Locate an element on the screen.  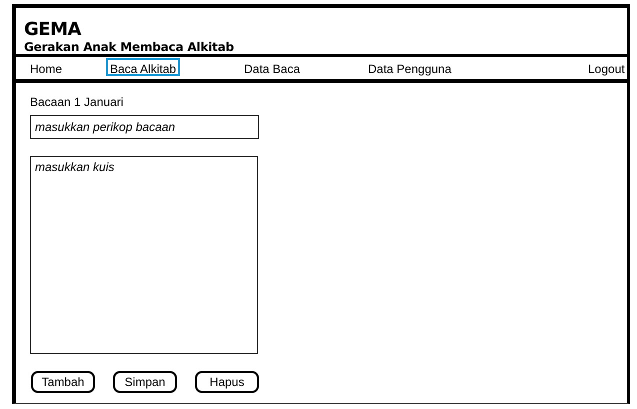
action-button: Tambah is located at coordinates (63, 382).